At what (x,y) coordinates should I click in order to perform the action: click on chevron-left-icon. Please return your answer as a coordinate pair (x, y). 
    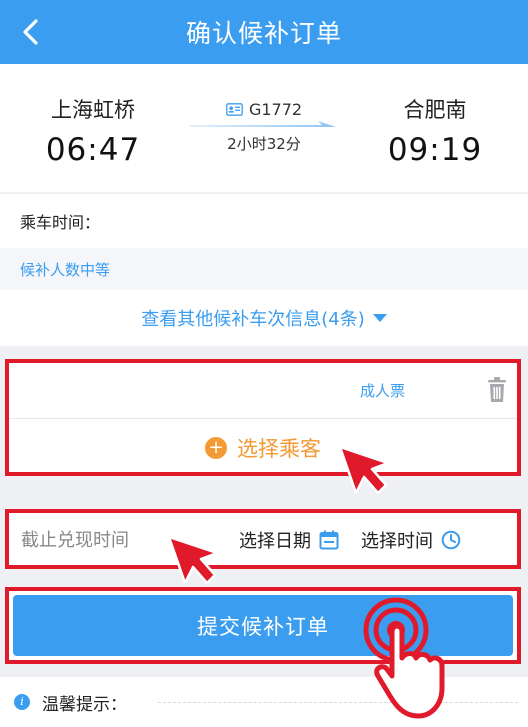
    Looking at the image, I should click on (30, 32).